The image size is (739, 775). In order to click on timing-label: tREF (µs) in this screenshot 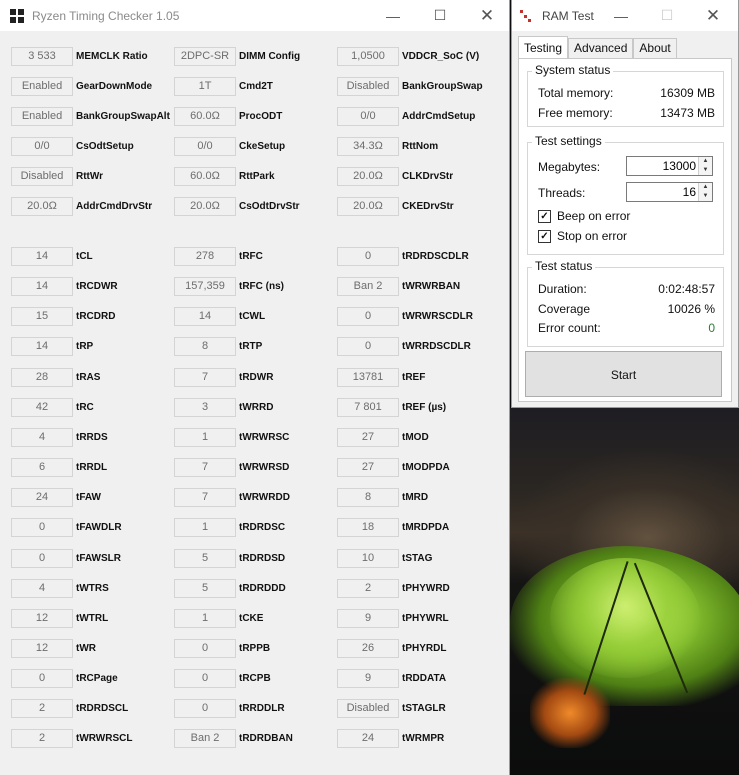, I will do `click(424, 407)`.